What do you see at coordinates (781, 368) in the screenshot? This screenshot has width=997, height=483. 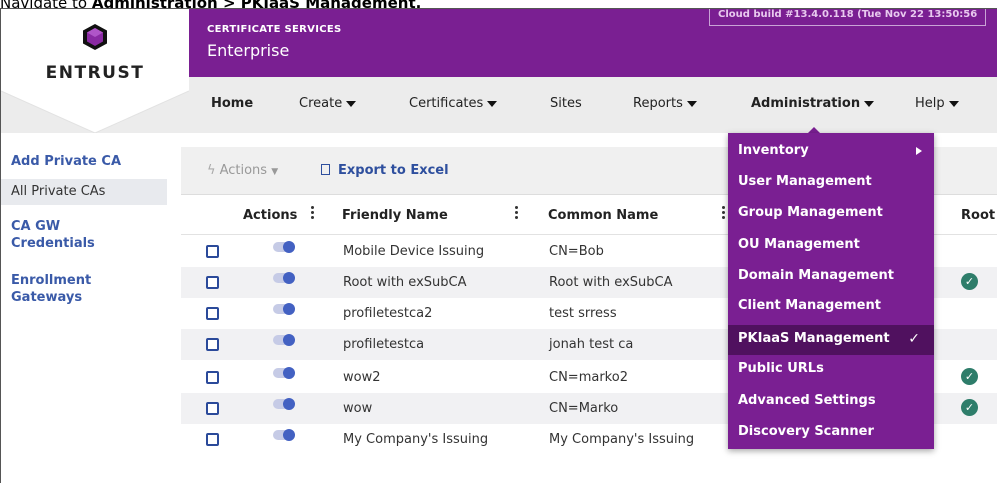 I see `menu-item-label: Public URLs` at bounding box center [781, 368].